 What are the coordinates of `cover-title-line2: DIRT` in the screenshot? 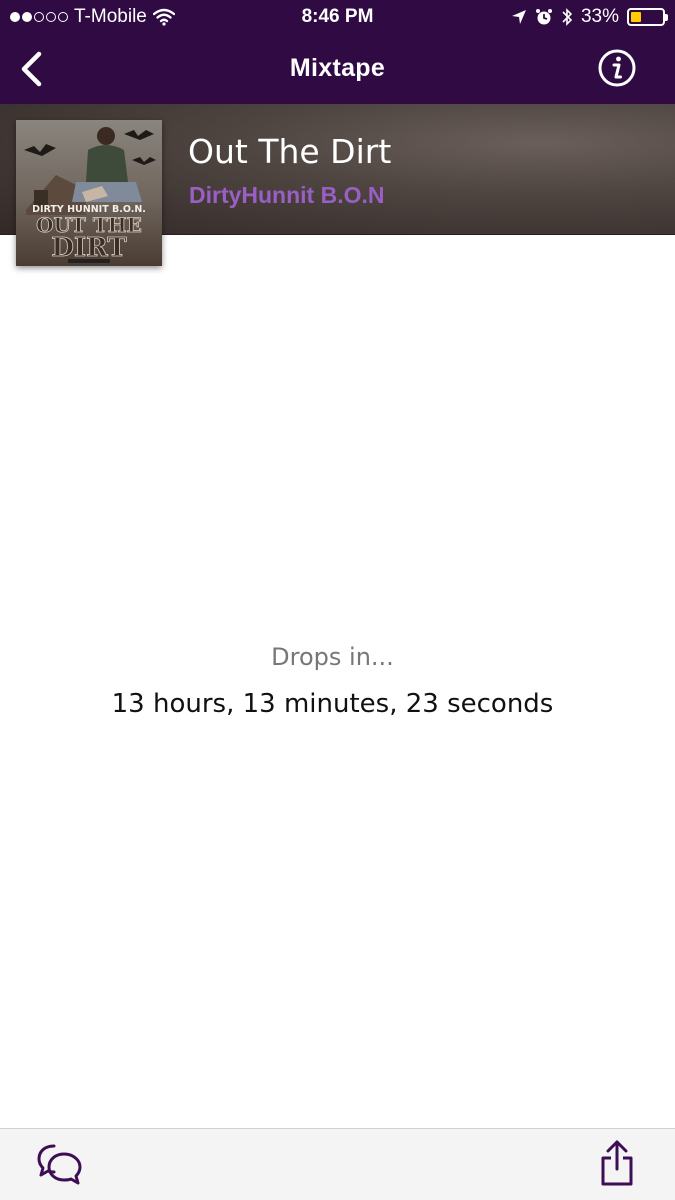 It's located at (89, 248).